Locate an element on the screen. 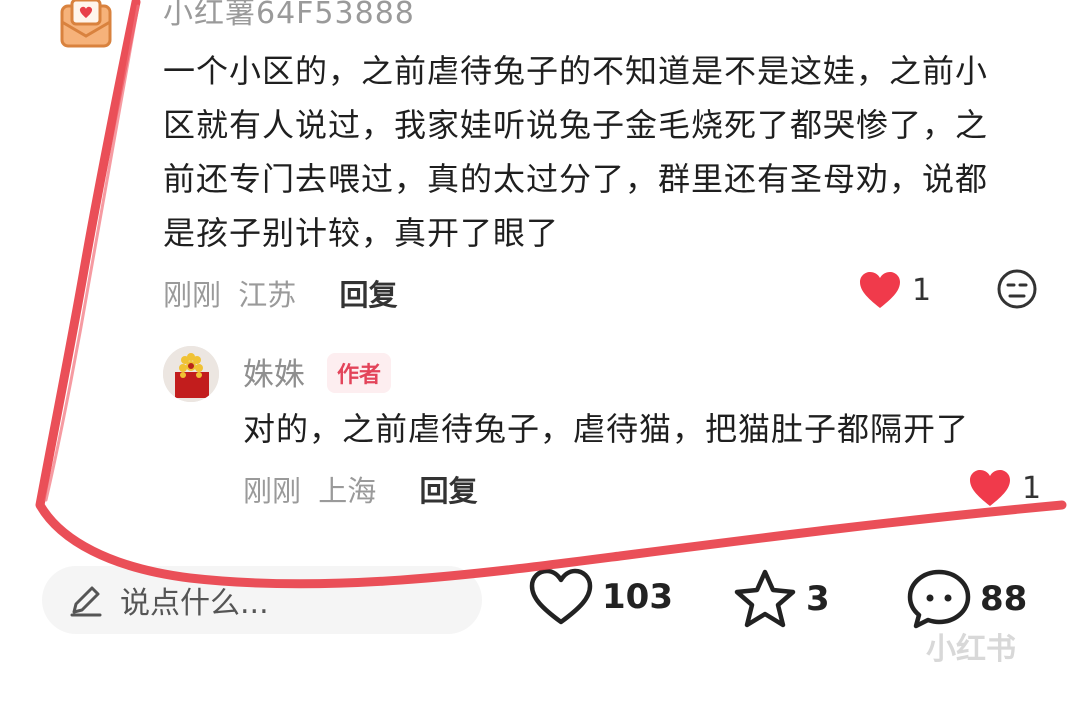 This screenshot has height=714, width=1080. star-count: 3 is located at coordinates (818, 599).